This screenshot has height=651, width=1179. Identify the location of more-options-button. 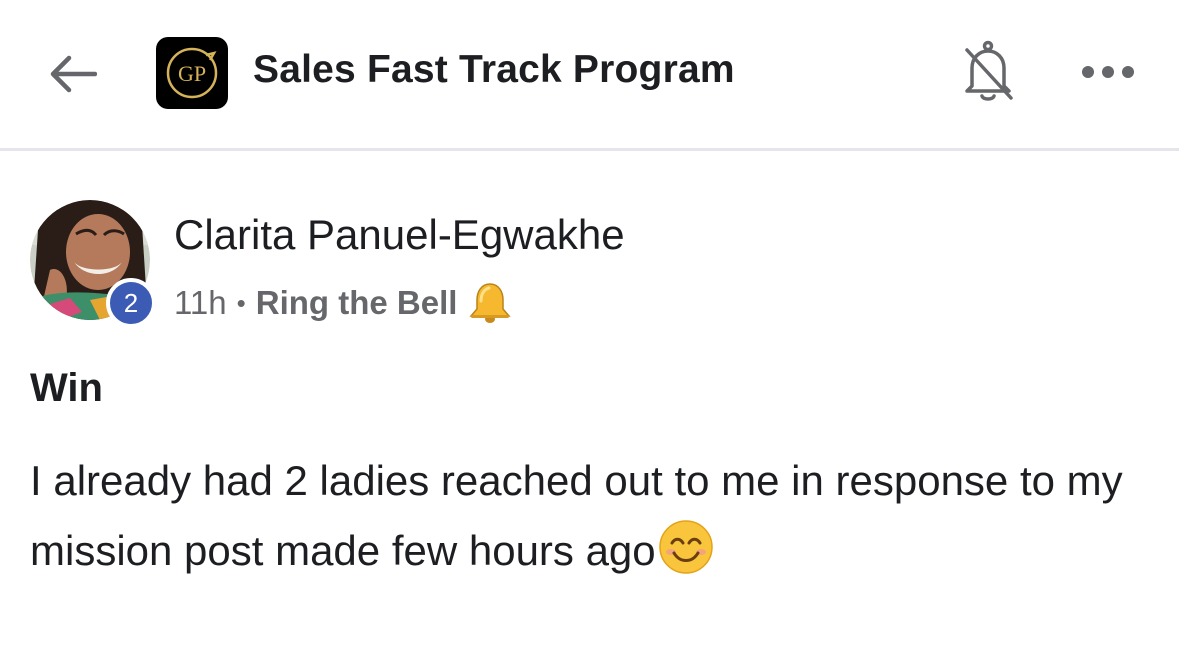
(1108, 72).